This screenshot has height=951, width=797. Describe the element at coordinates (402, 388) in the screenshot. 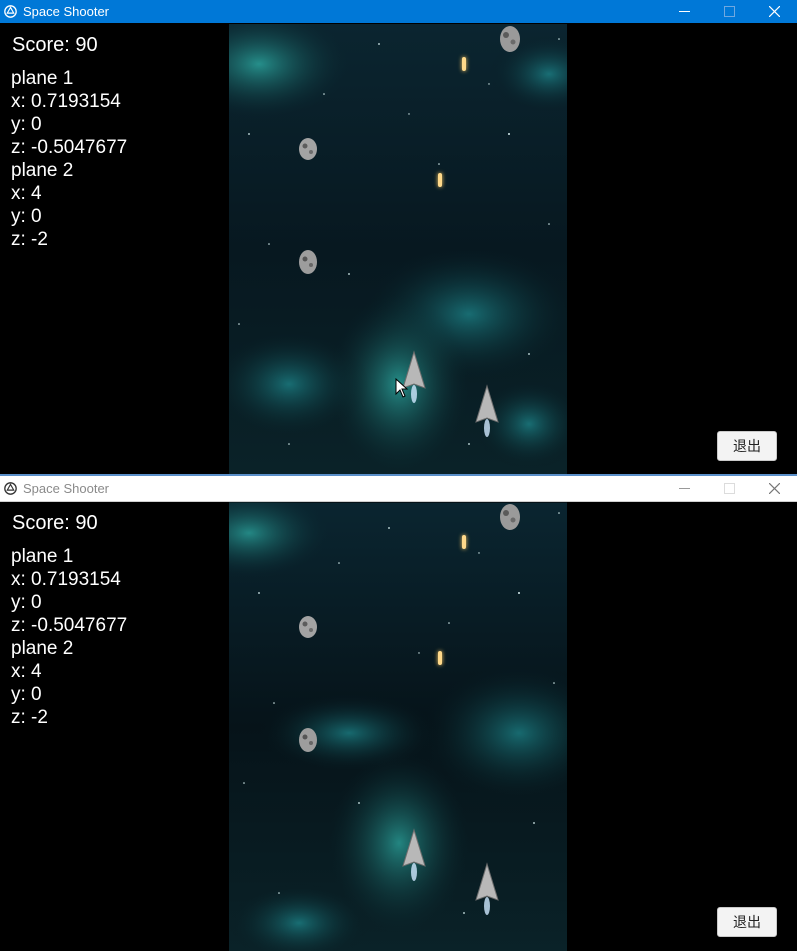

I see `mouse-cursor-icon` at that location.